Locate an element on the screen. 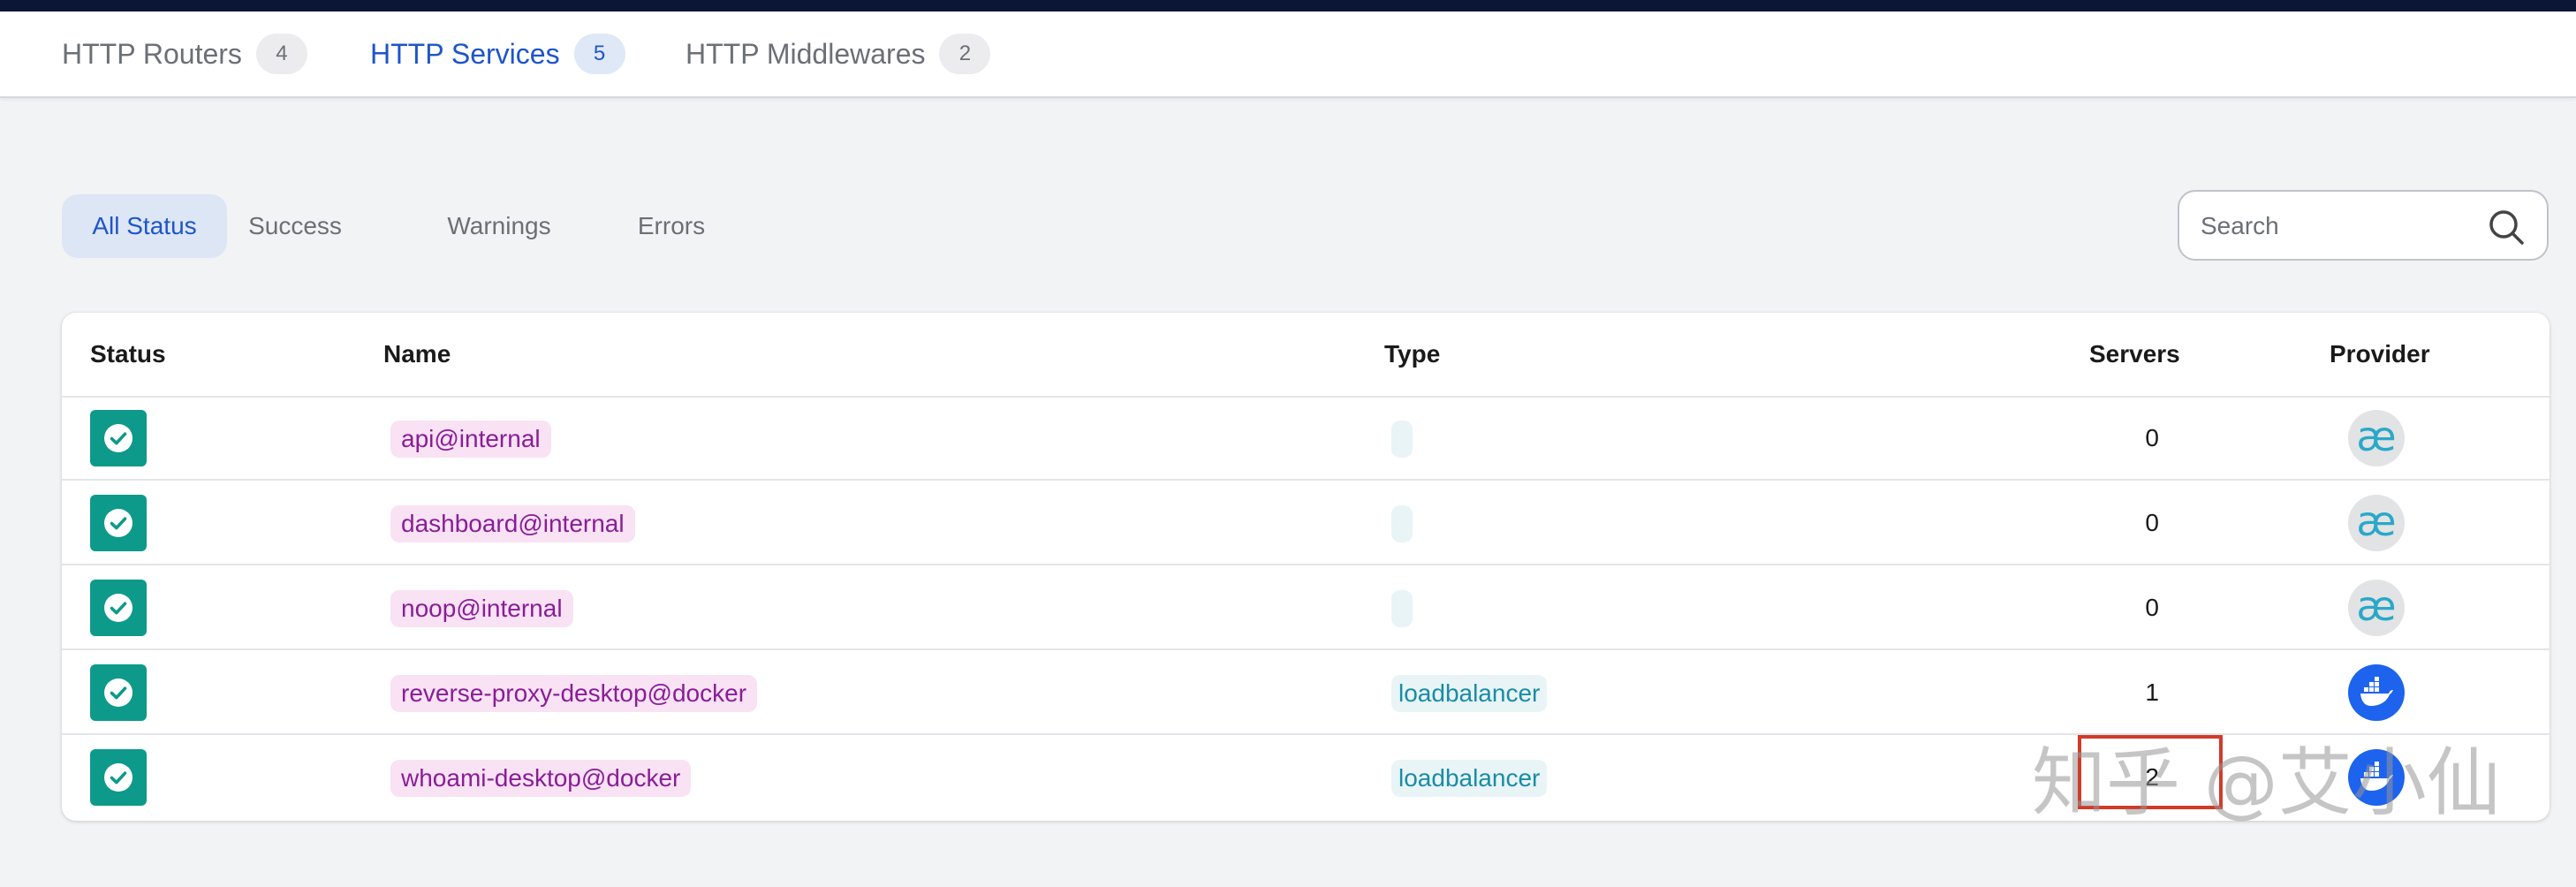  tab-count-badge: 2 is located at coordinates (965, 54).